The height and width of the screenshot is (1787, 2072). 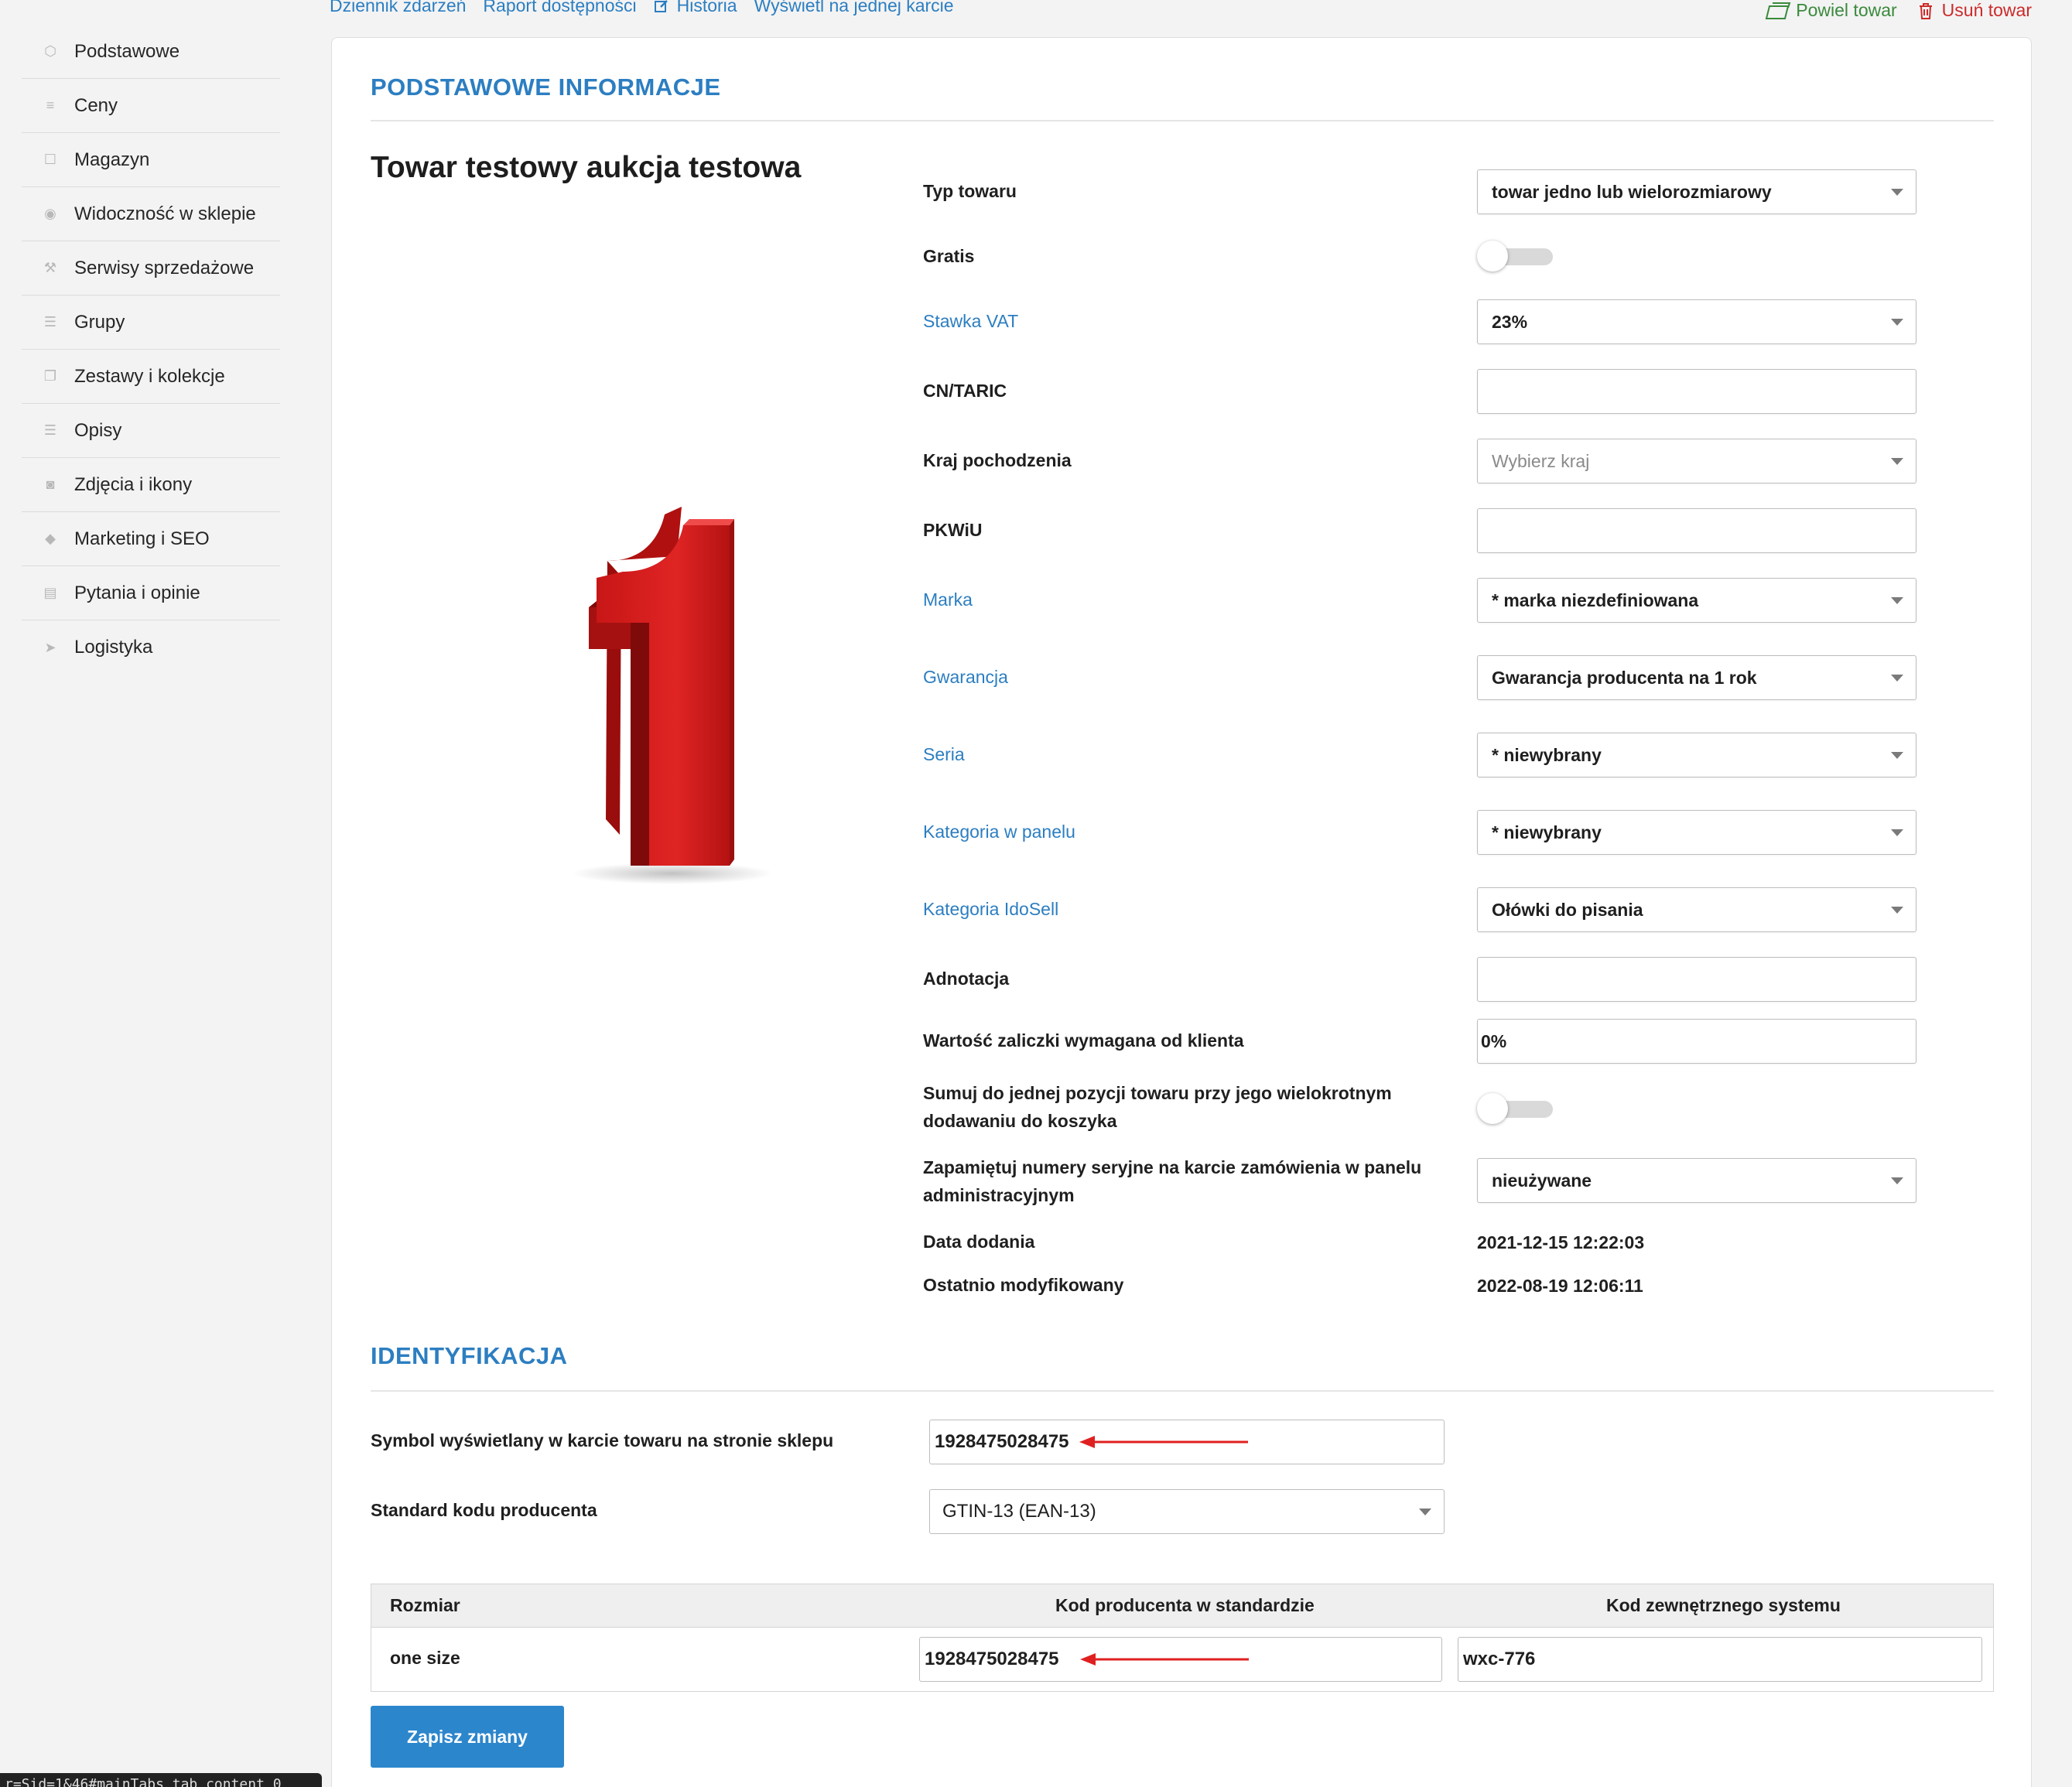 I want to click on gratis-toggle, so click(x=1515, y=256).